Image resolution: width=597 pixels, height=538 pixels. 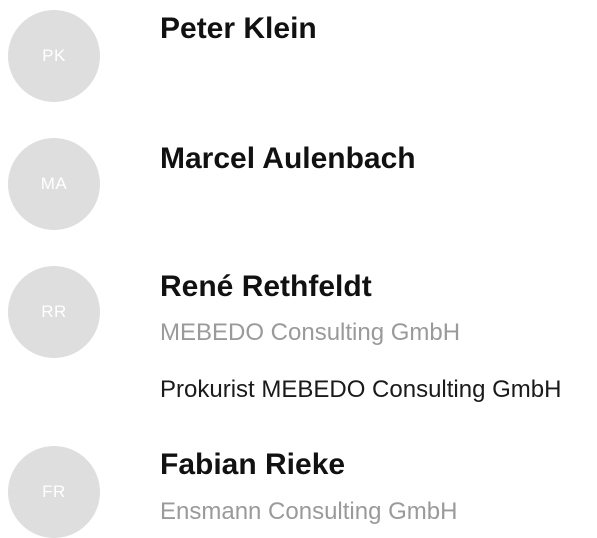 What do you see at coordinates (238, 29) in the screenshot?
I see `contact-name: Peter Klein` at bounding box center [238, 29].